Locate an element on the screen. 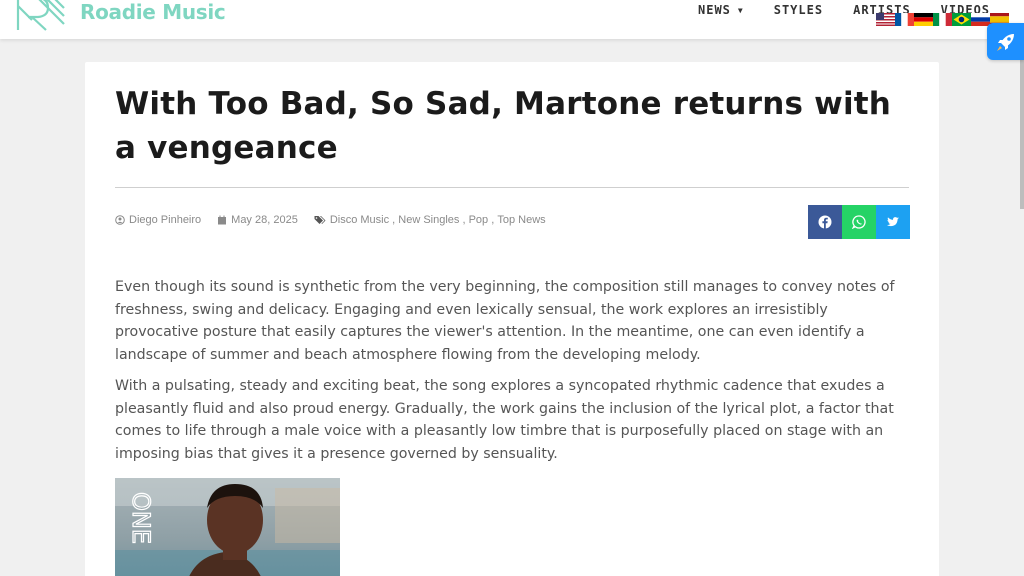  nav-item-news: NEWS ▼ is located at coordinates (721, 10).